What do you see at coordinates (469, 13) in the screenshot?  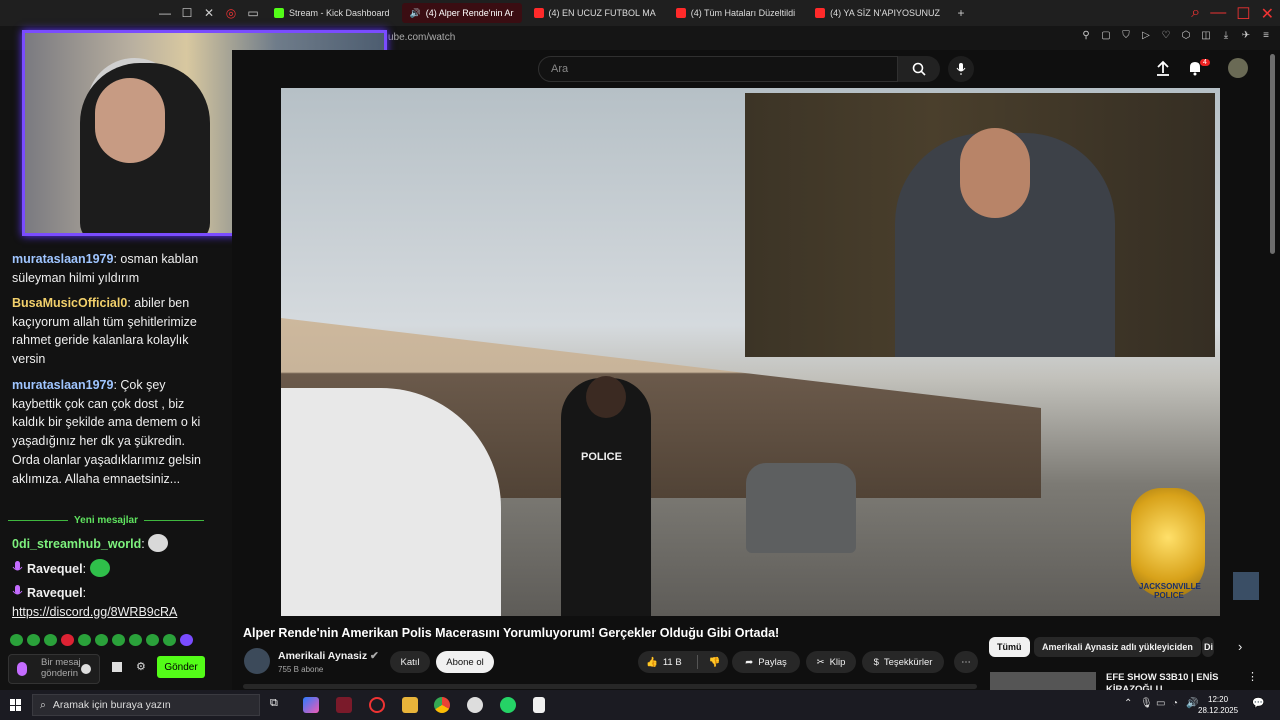 I see `tab-label: (4) Alper Rende'nin Ar` at bounding box center [469, 13].